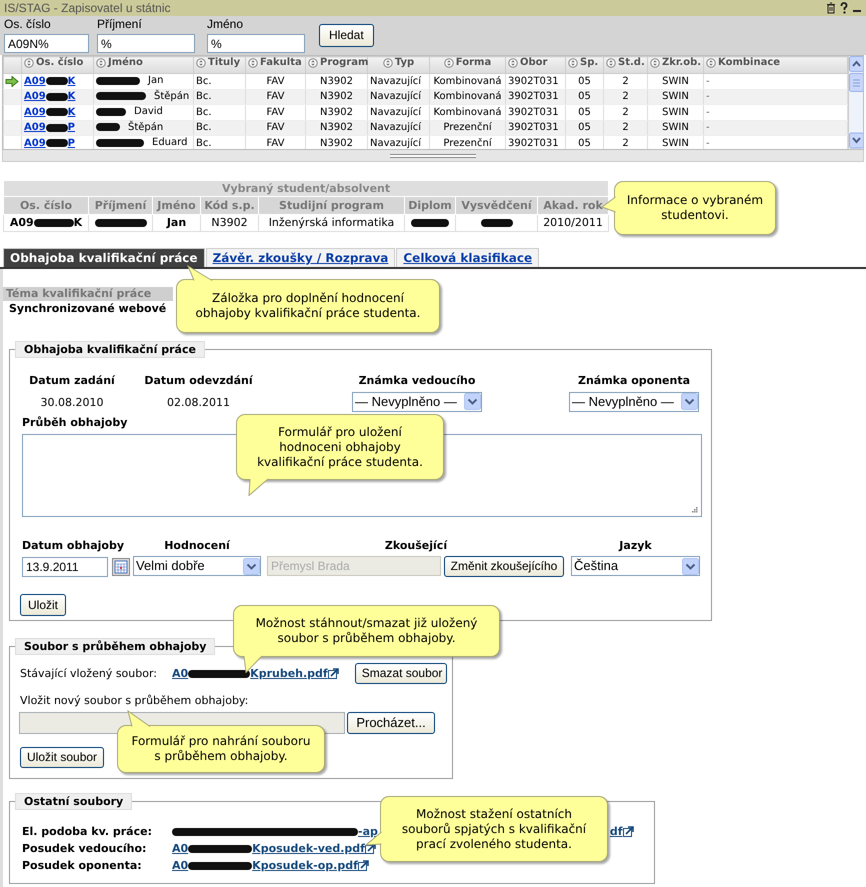 The height and width of the screenshot is (887, 866). I want to click on input-field: A09N%, so click(46, 43).